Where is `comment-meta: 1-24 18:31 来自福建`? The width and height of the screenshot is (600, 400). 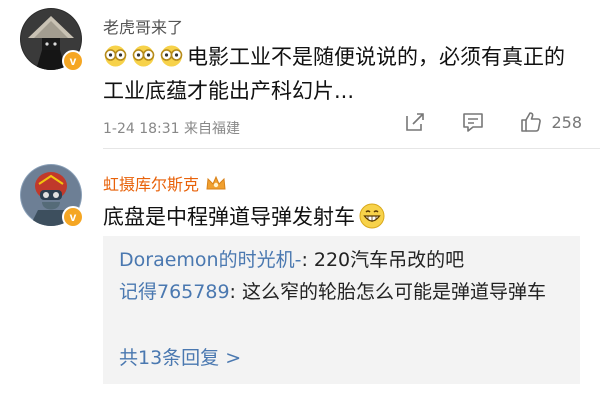 comment-meta: 1-24 18:31 来自福建 is located at coordinates (171, 128).